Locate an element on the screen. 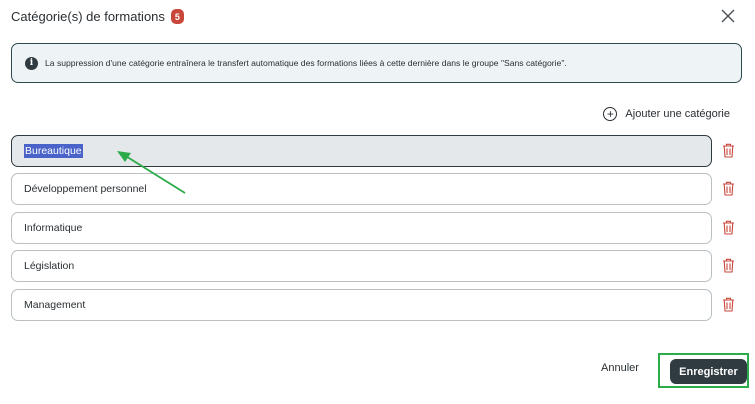  category-row: Bureautique is located at coordinates (376, 151).